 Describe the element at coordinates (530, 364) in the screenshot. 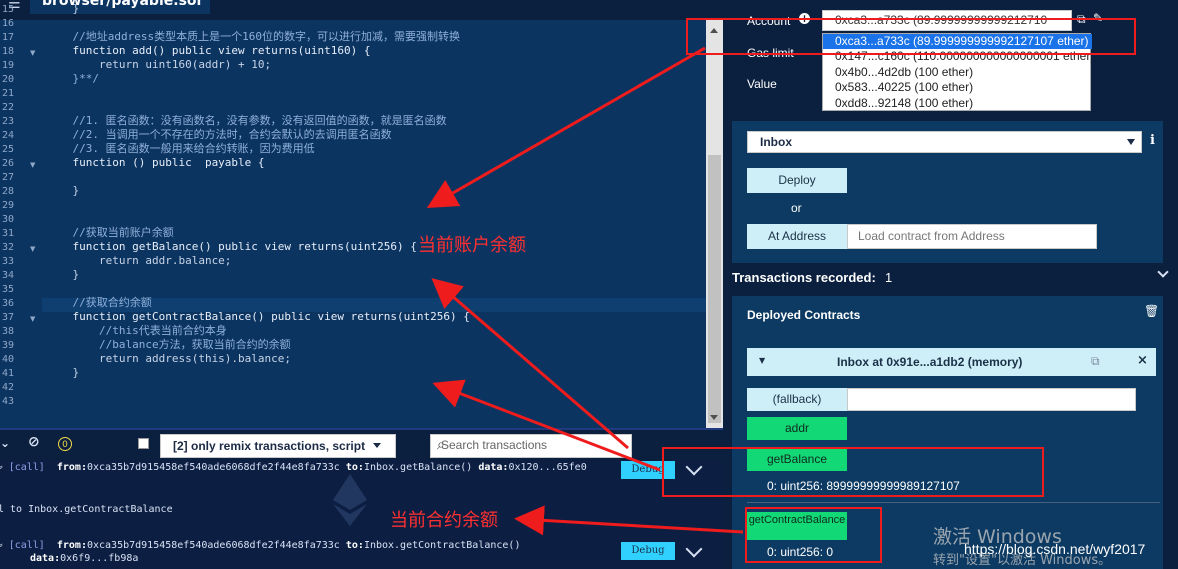

I see `arrow-to-getbalance-code` at that location.